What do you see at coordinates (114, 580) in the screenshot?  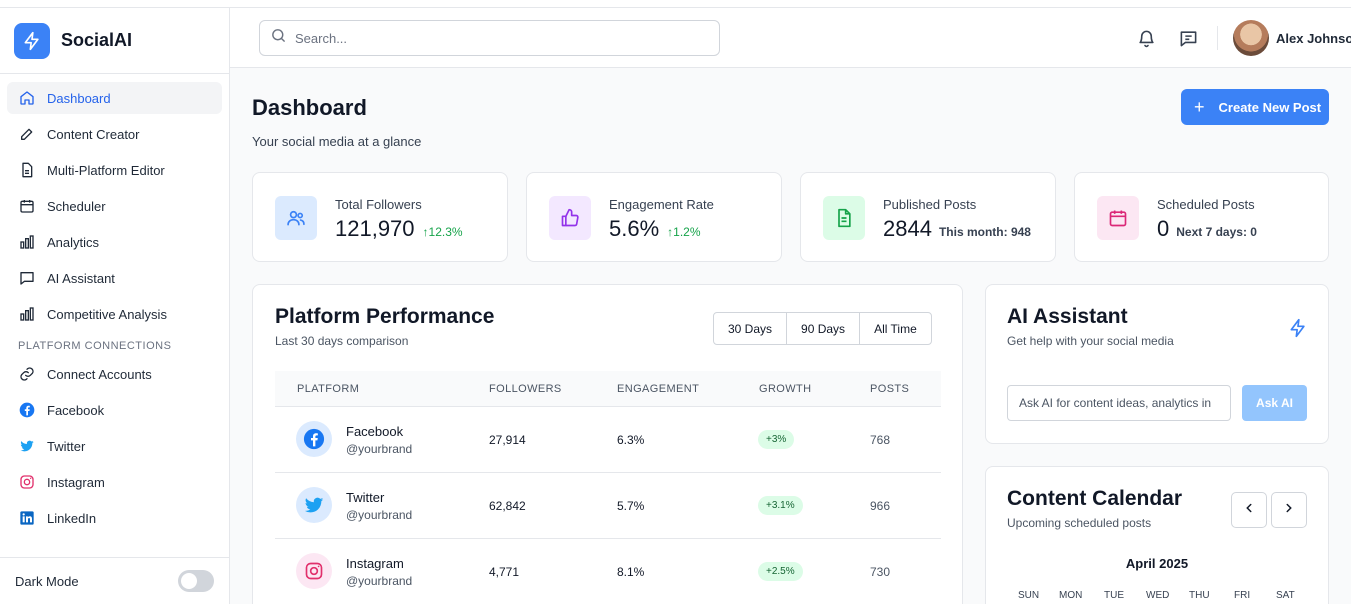 I see `dark-mode-row: Dark Mode` at bounding box center [114, 580].